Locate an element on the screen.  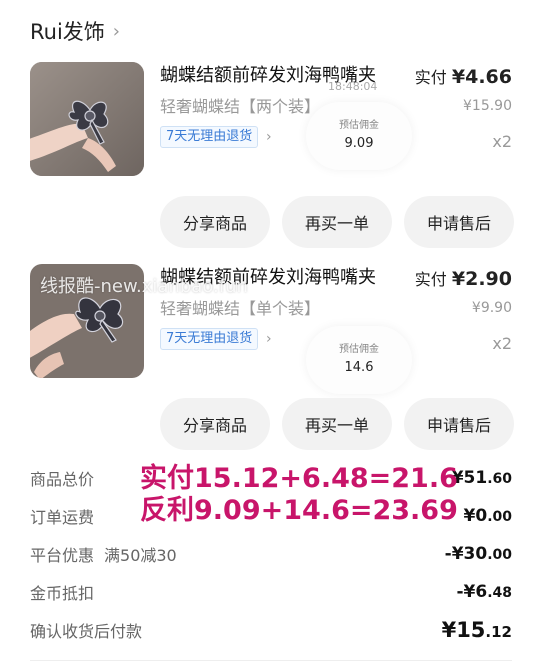
product-spec: 轻奢蝴蝶结【单个装】 is located at coordinates (240, 308).